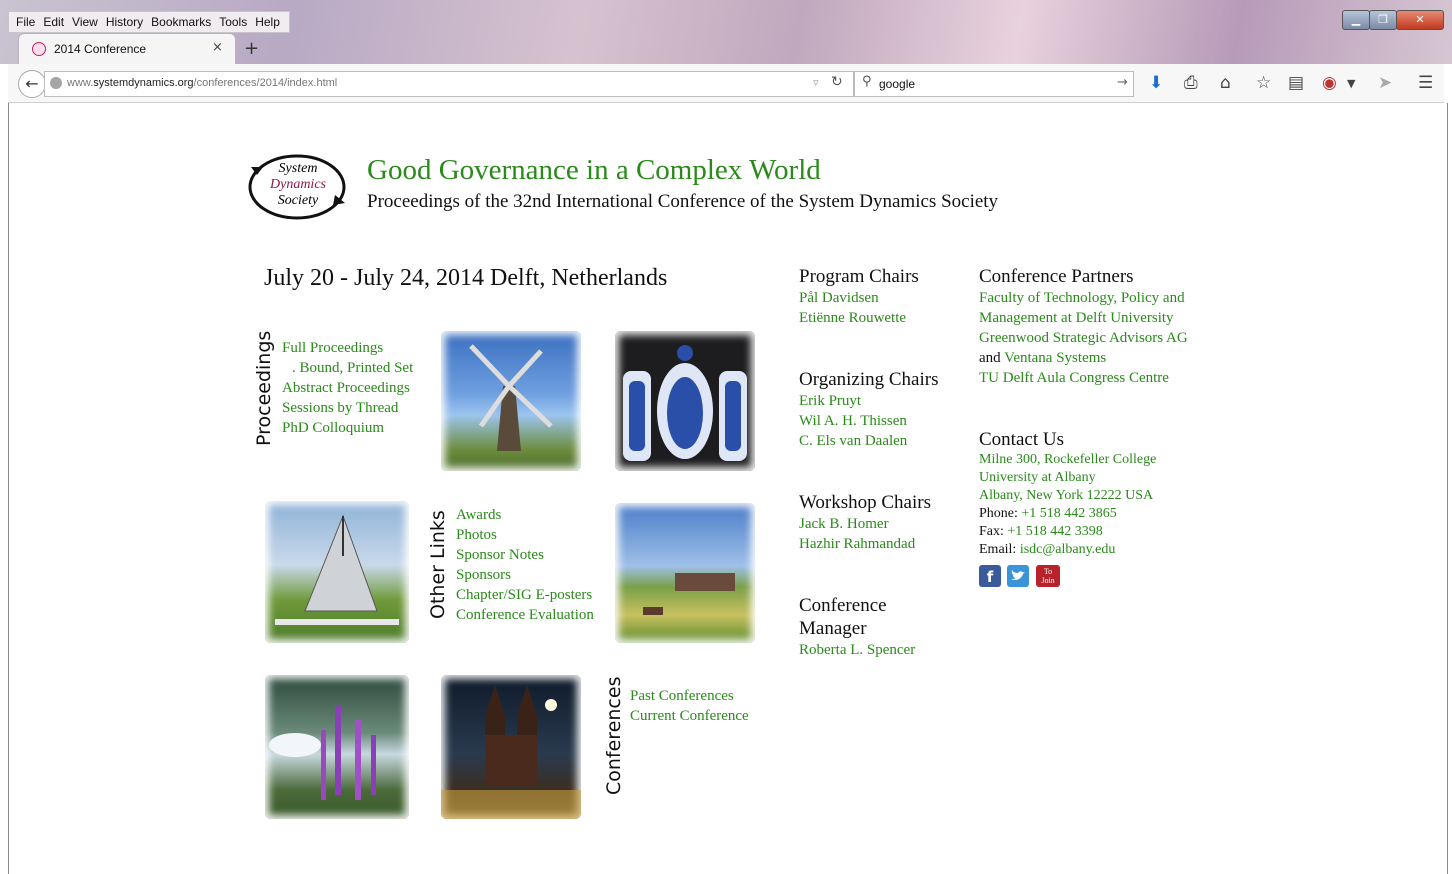  Describe the element at coordinates (1356, 20) in the screenshot. I see `minimize-button: ▁` at that location.